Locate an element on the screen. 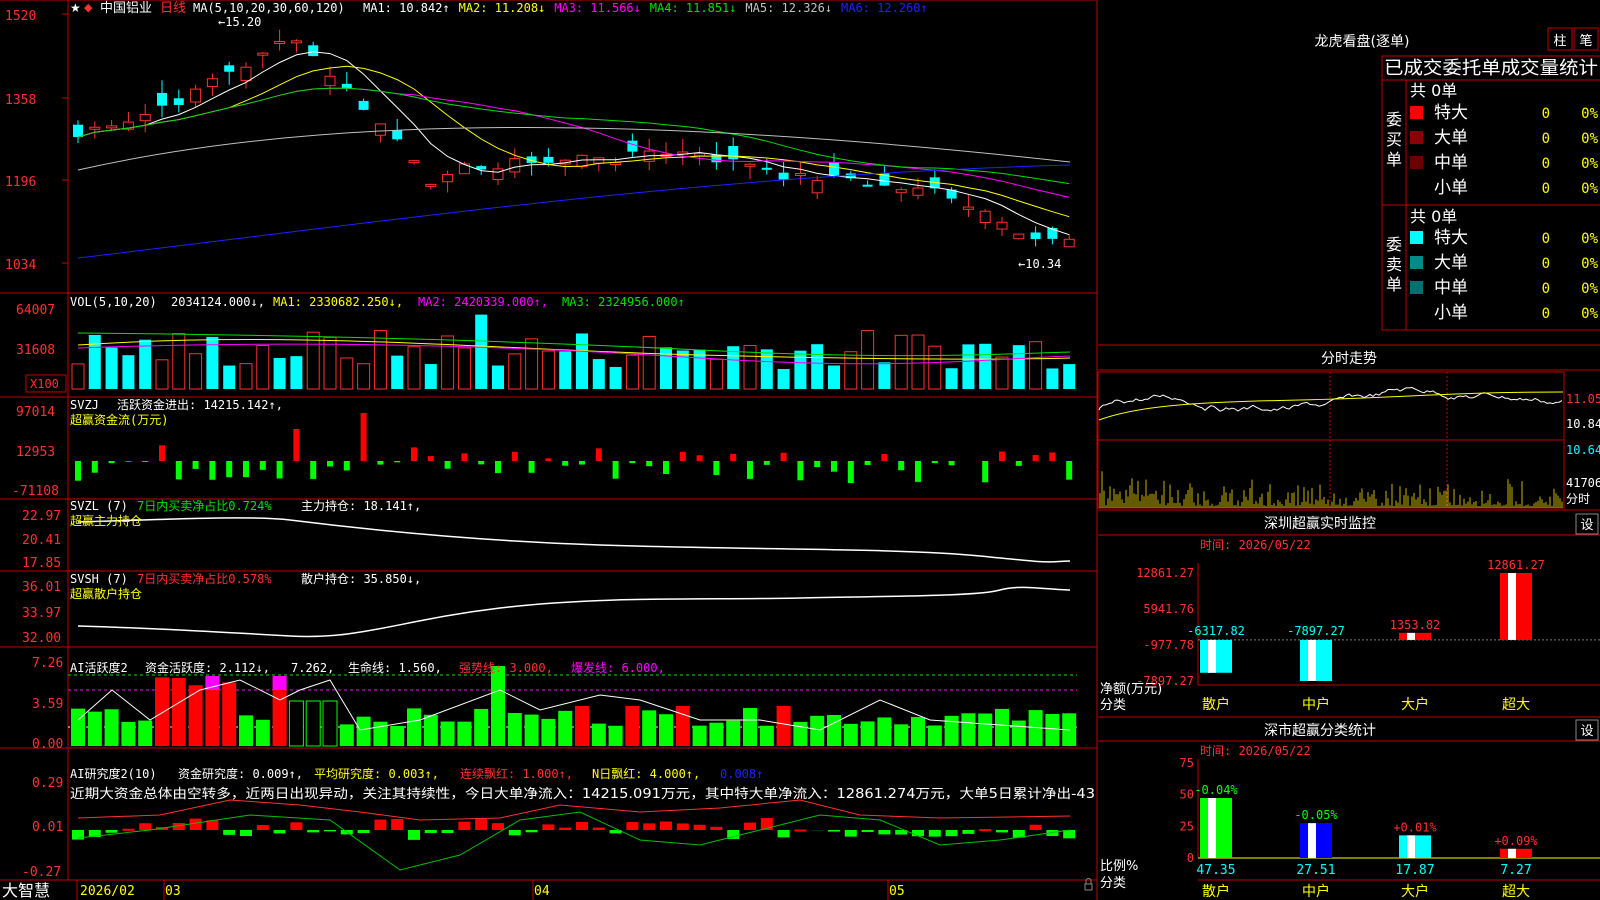 This screenshot has height=900, width=1600. order-size-label: 大单 is located at coordinates (1451, 138).